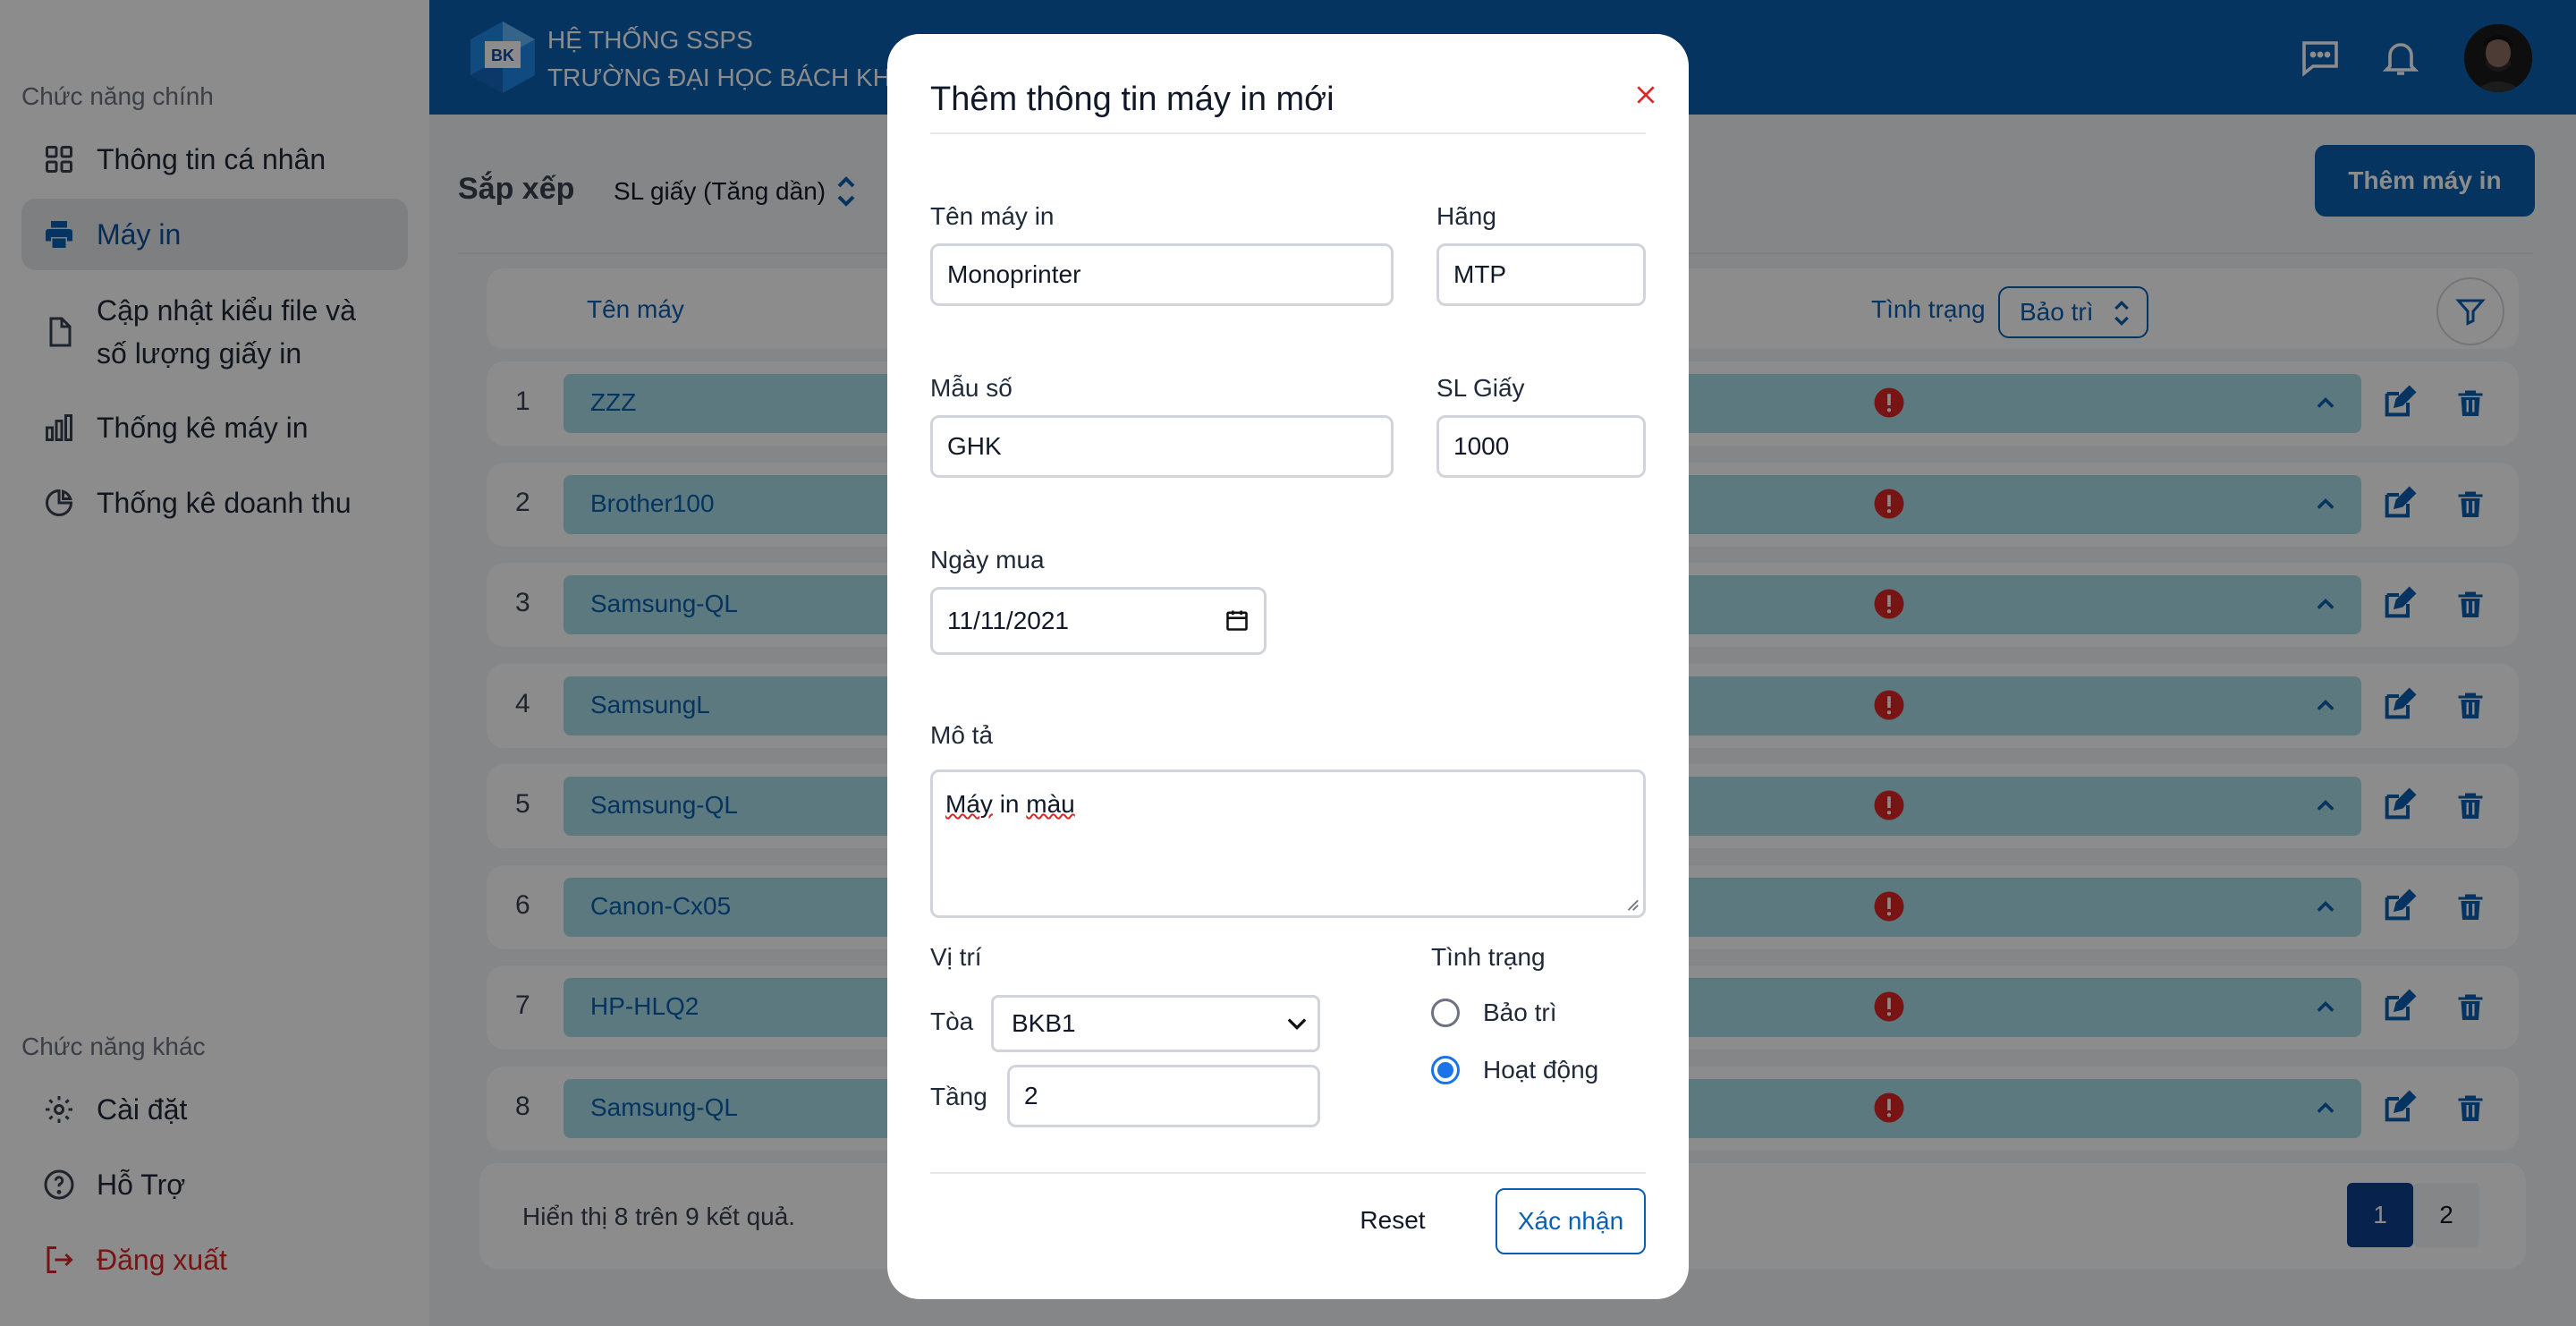 Image resolution: width=2576 pixels, height=1326 pixels. Describe the element at coordinates (1541, 274) in the screenshot. I see `brand-input: MTP` at that location.